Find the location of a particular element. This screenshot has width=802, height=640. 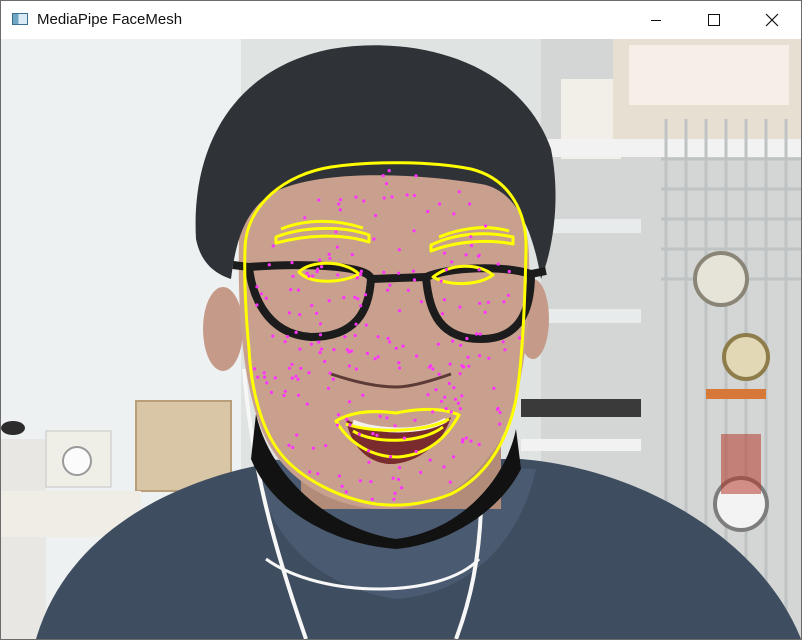

left-shelf is located at coordinates (23, 539).